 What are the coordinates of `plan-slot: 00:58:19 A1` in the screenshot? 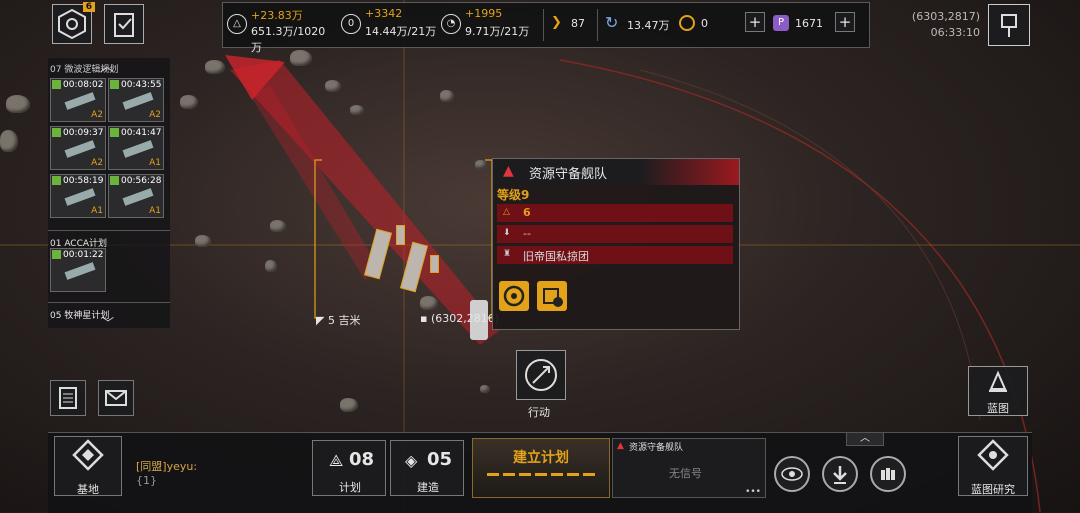 It's located at (78, 196).